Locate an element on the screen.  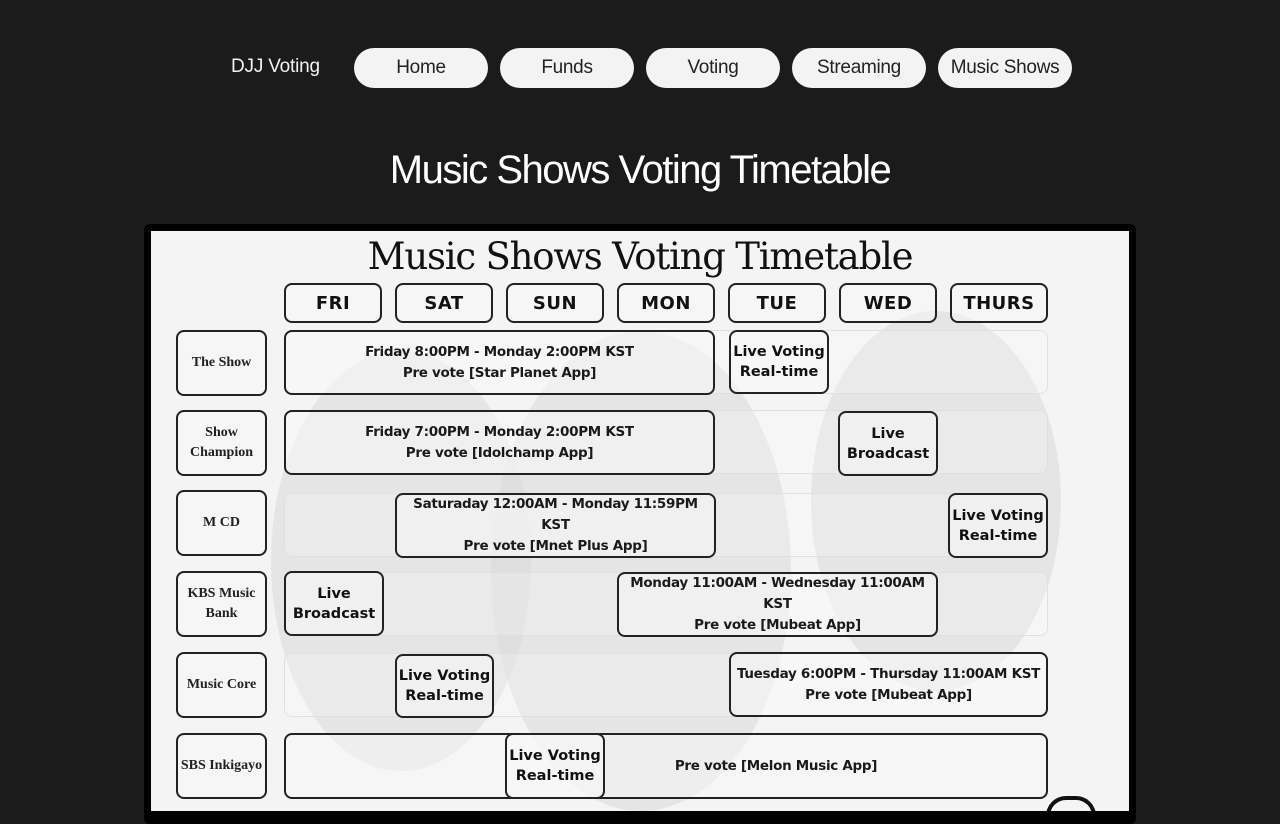
nav-music-shows-button: Music Shows is located at coordinates (1005, 68).